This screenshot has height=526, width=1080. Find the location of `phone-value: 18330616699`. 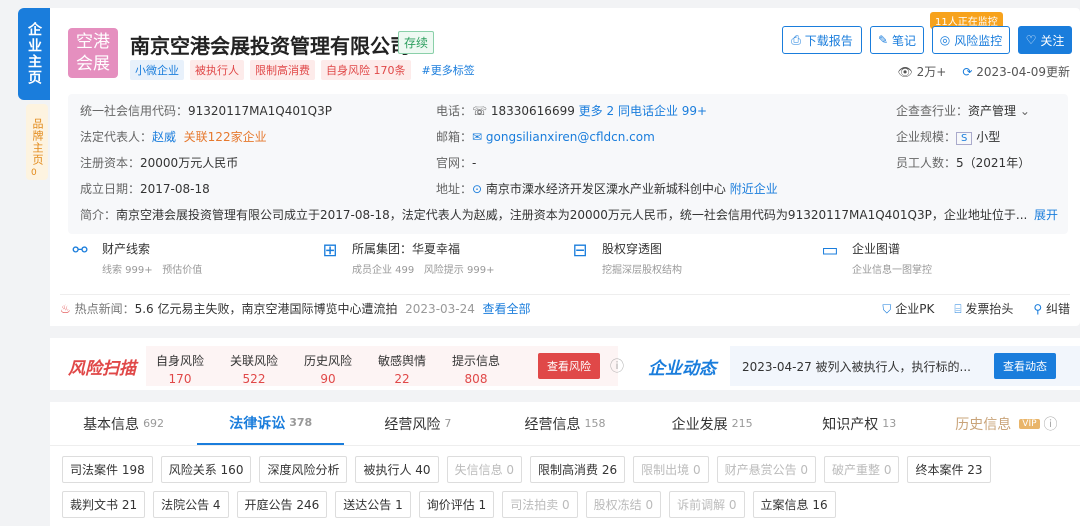

phone-value: 18330616699 is located at coordinates (532, 111).